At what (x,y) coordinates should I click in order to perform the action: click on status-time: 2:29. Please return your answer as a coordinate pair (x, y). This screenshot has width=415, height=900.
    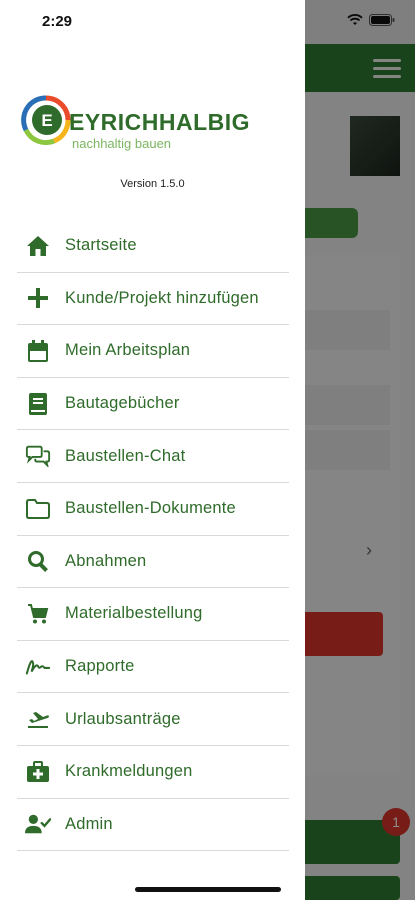
    Looking at the image, I should click on (57, 21).